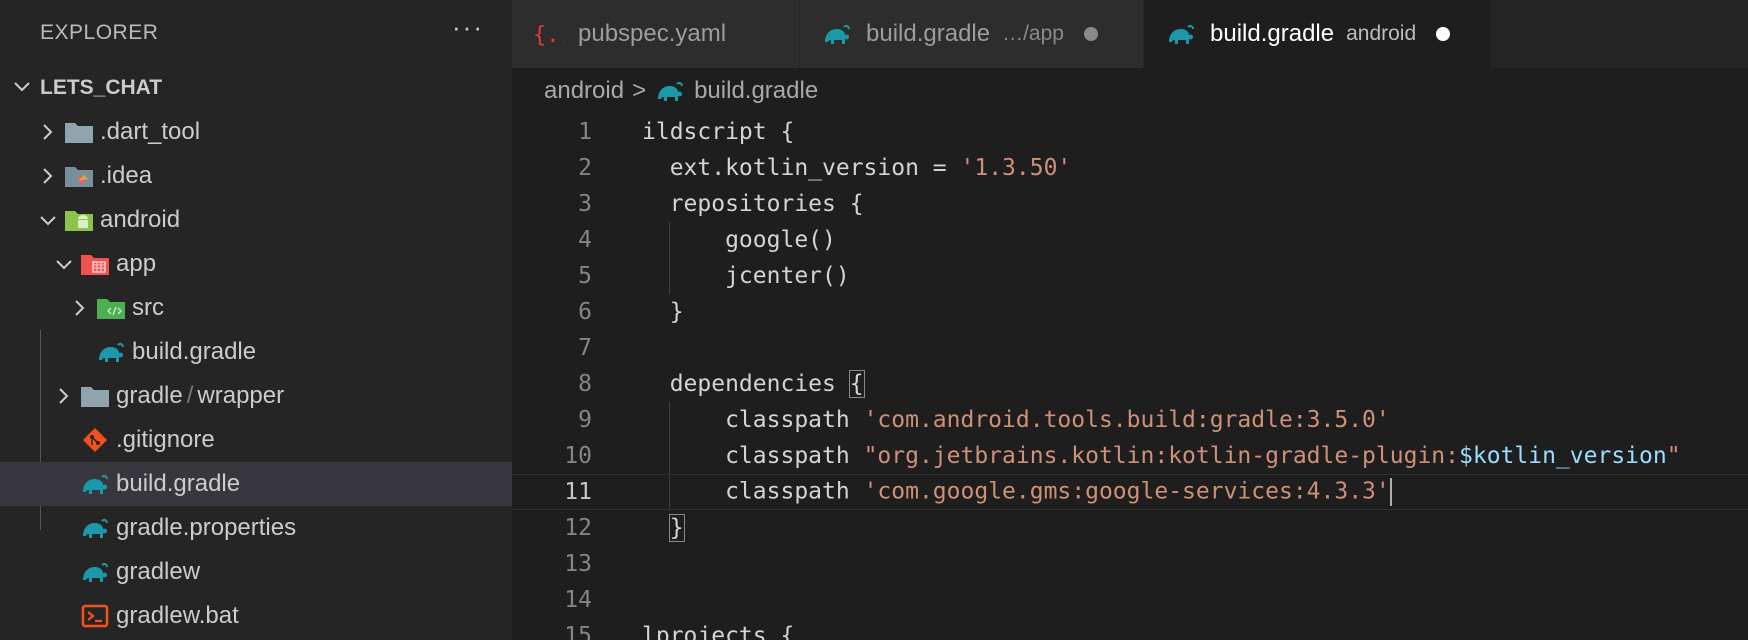 The height and width of the screenshot is (640, 1748). Describe the element at coordinates (585, 276) in the screenshot. I see `line-number: 5` at that location.